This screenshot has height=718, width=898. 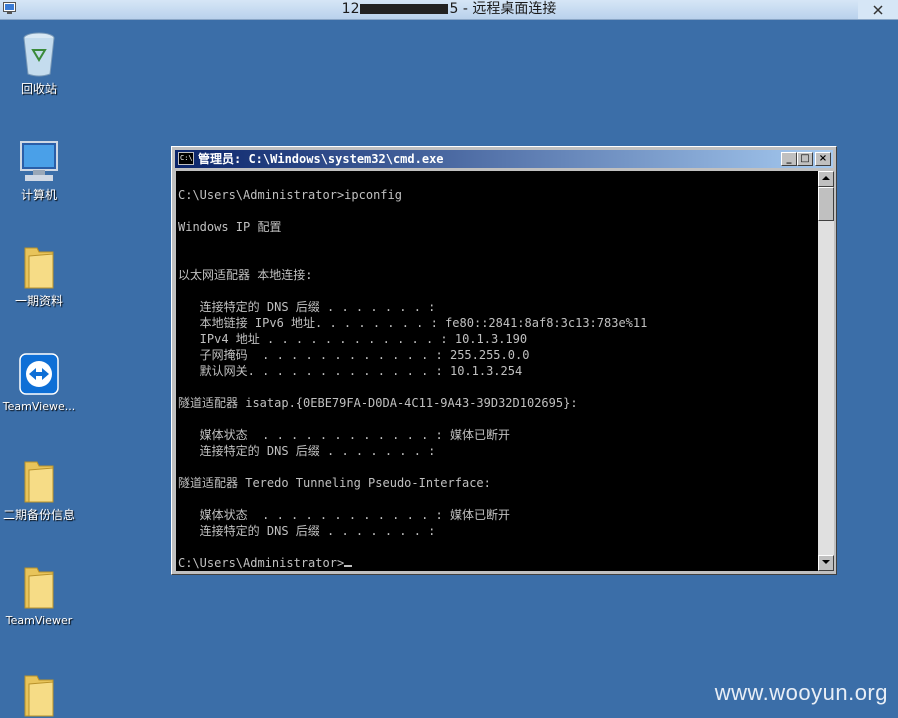 What do you see at coordinates (823, 159) in the screenshot?
I see `close-button: ×` at bounding box center [823, 159].